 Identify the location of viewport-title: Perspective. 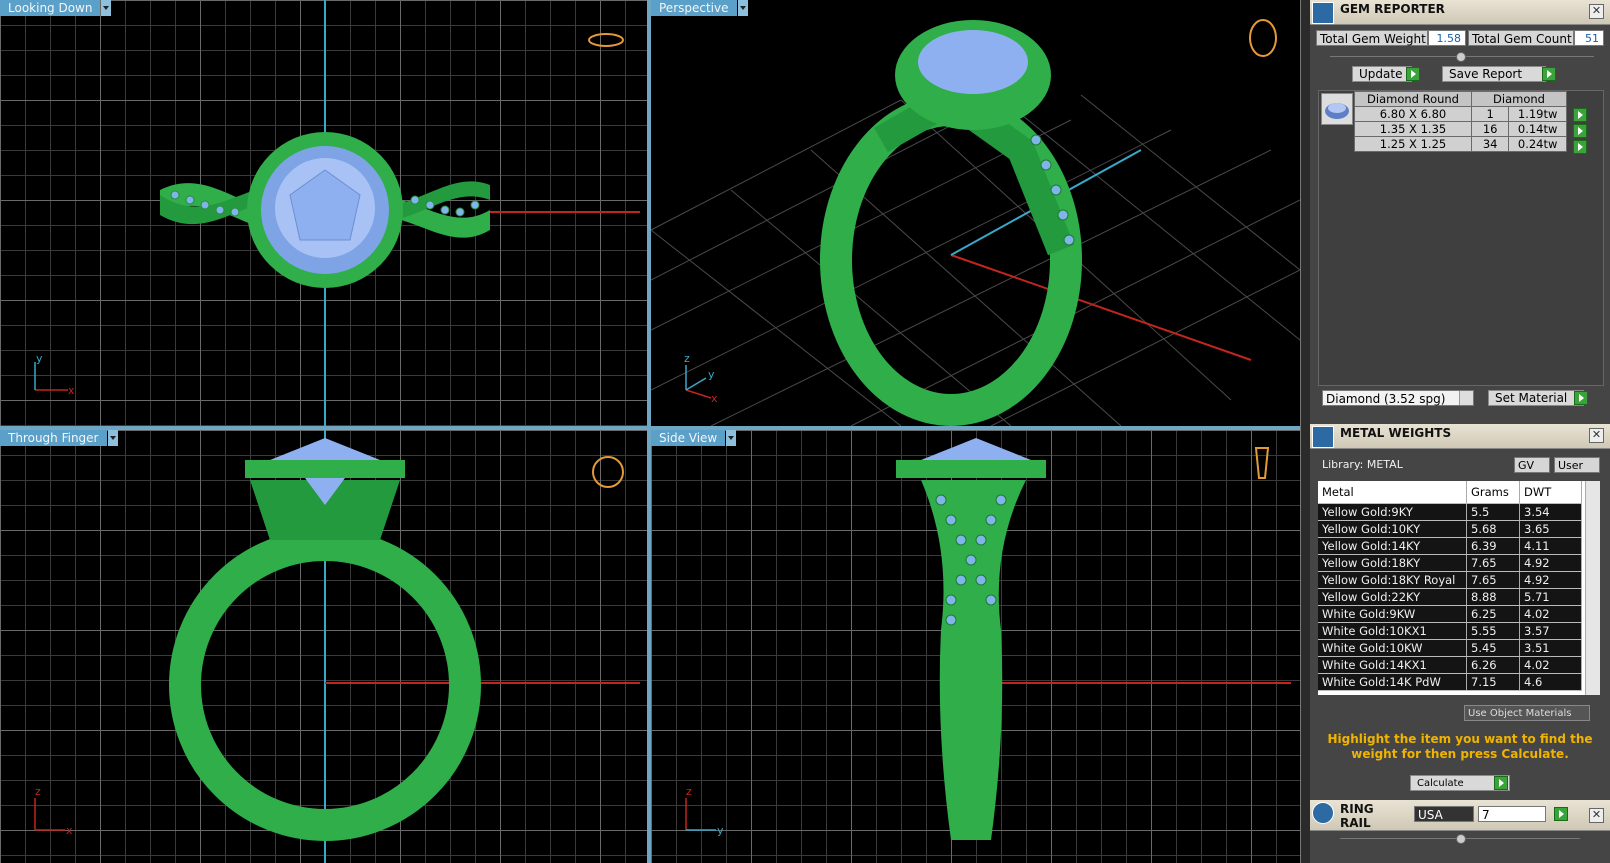
(694, 8).